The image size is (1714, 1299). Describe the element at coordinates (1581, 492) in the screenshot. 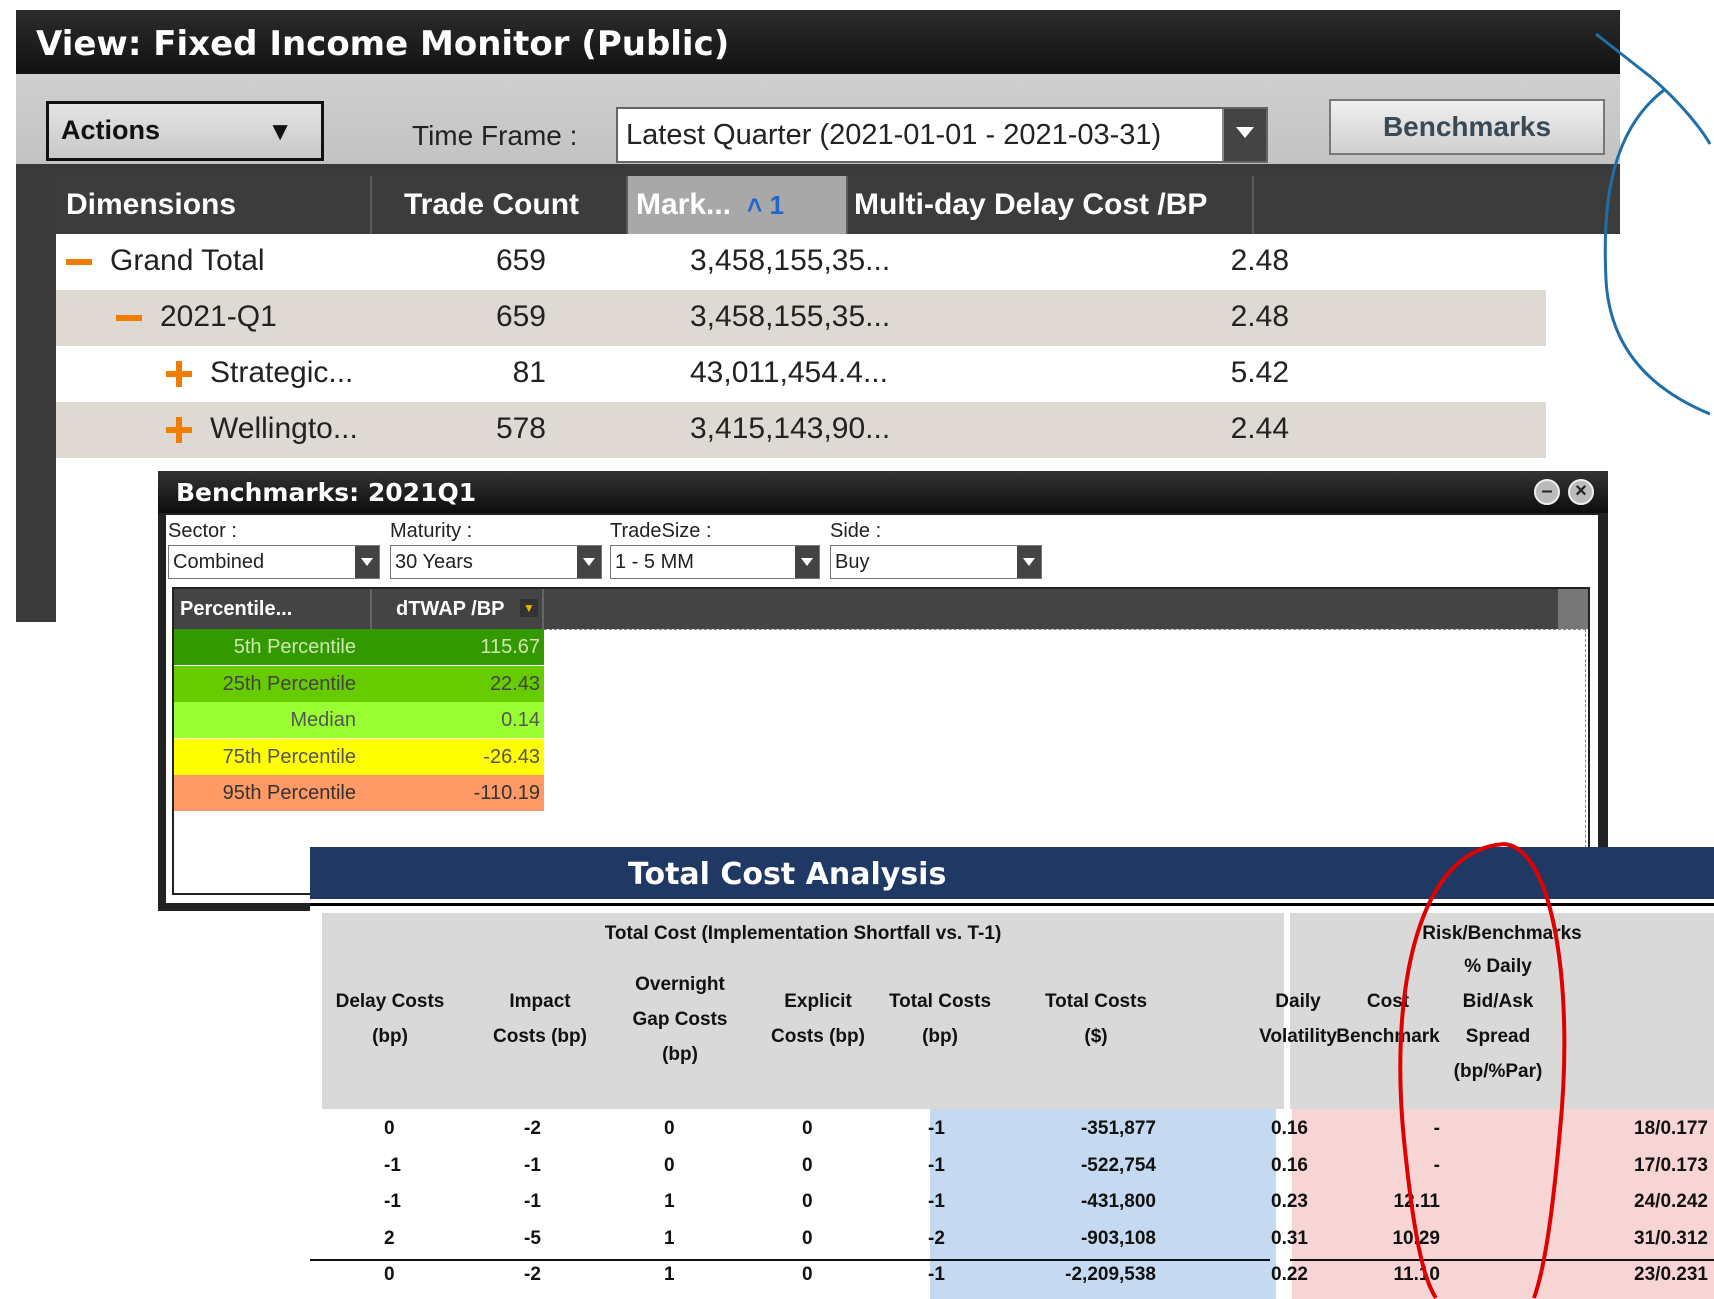

I see `close-icon: ×` at that location.